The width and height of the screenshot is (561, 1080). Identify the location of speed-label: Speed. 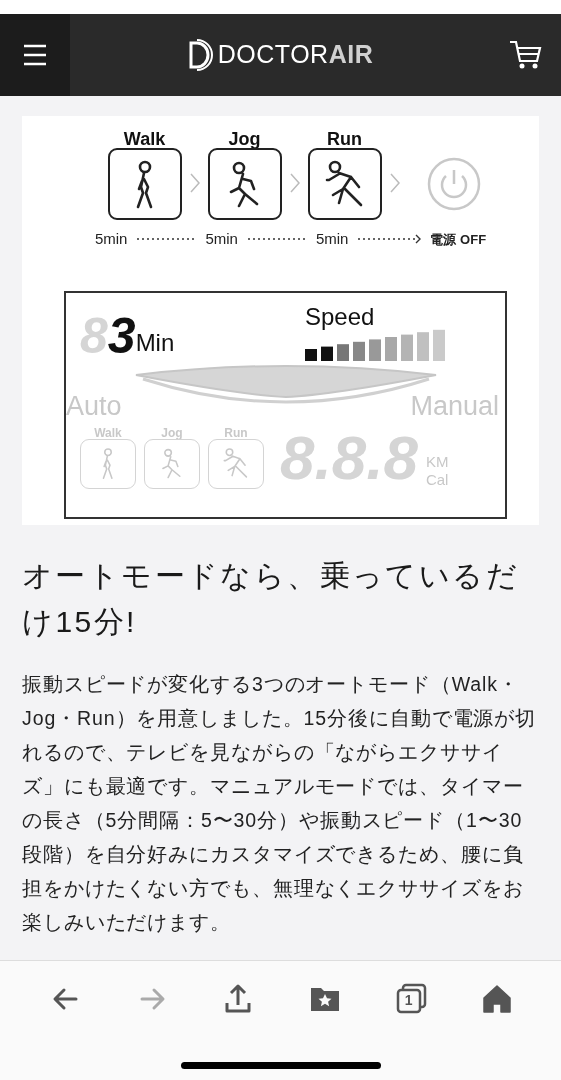
(340, 316).